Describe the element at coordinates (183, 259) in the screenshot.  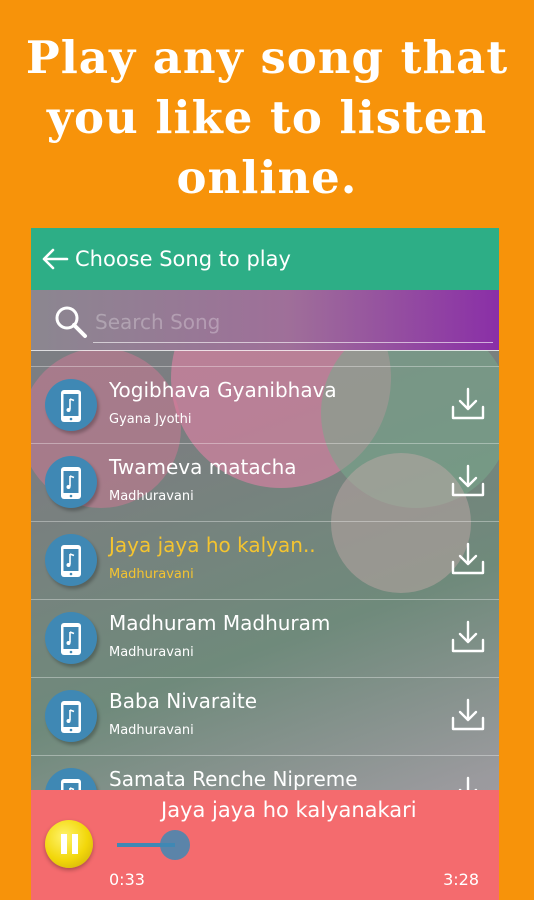
I see `page-title: Choose Song to play` at that location.